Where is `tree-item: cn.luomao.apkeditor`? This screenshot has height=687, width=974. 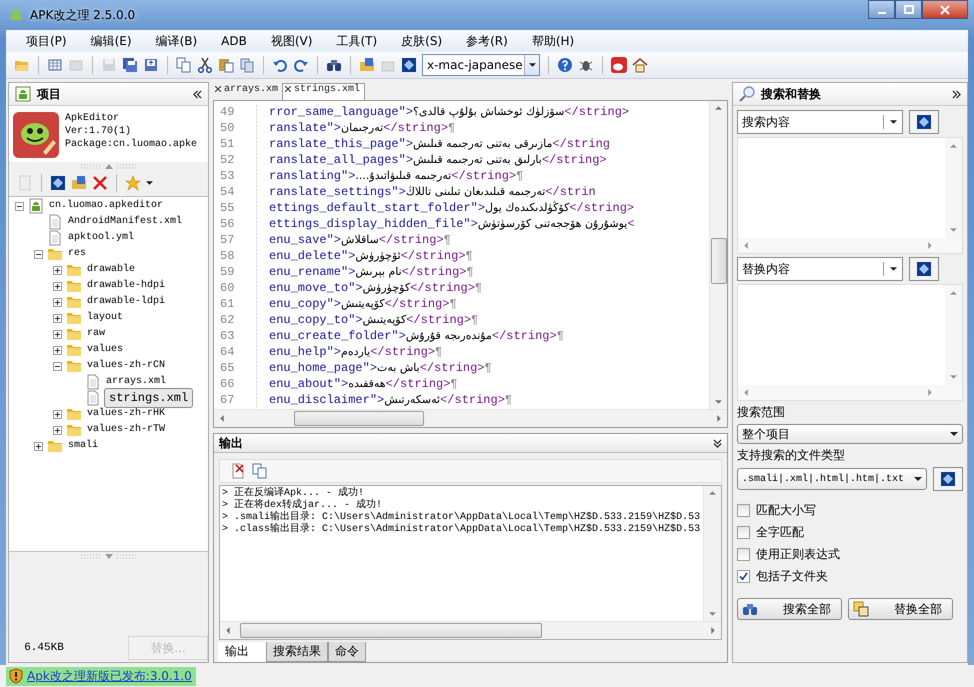 tree-item: cn.luomao.apkeditor is located at coordinates (106, 206).